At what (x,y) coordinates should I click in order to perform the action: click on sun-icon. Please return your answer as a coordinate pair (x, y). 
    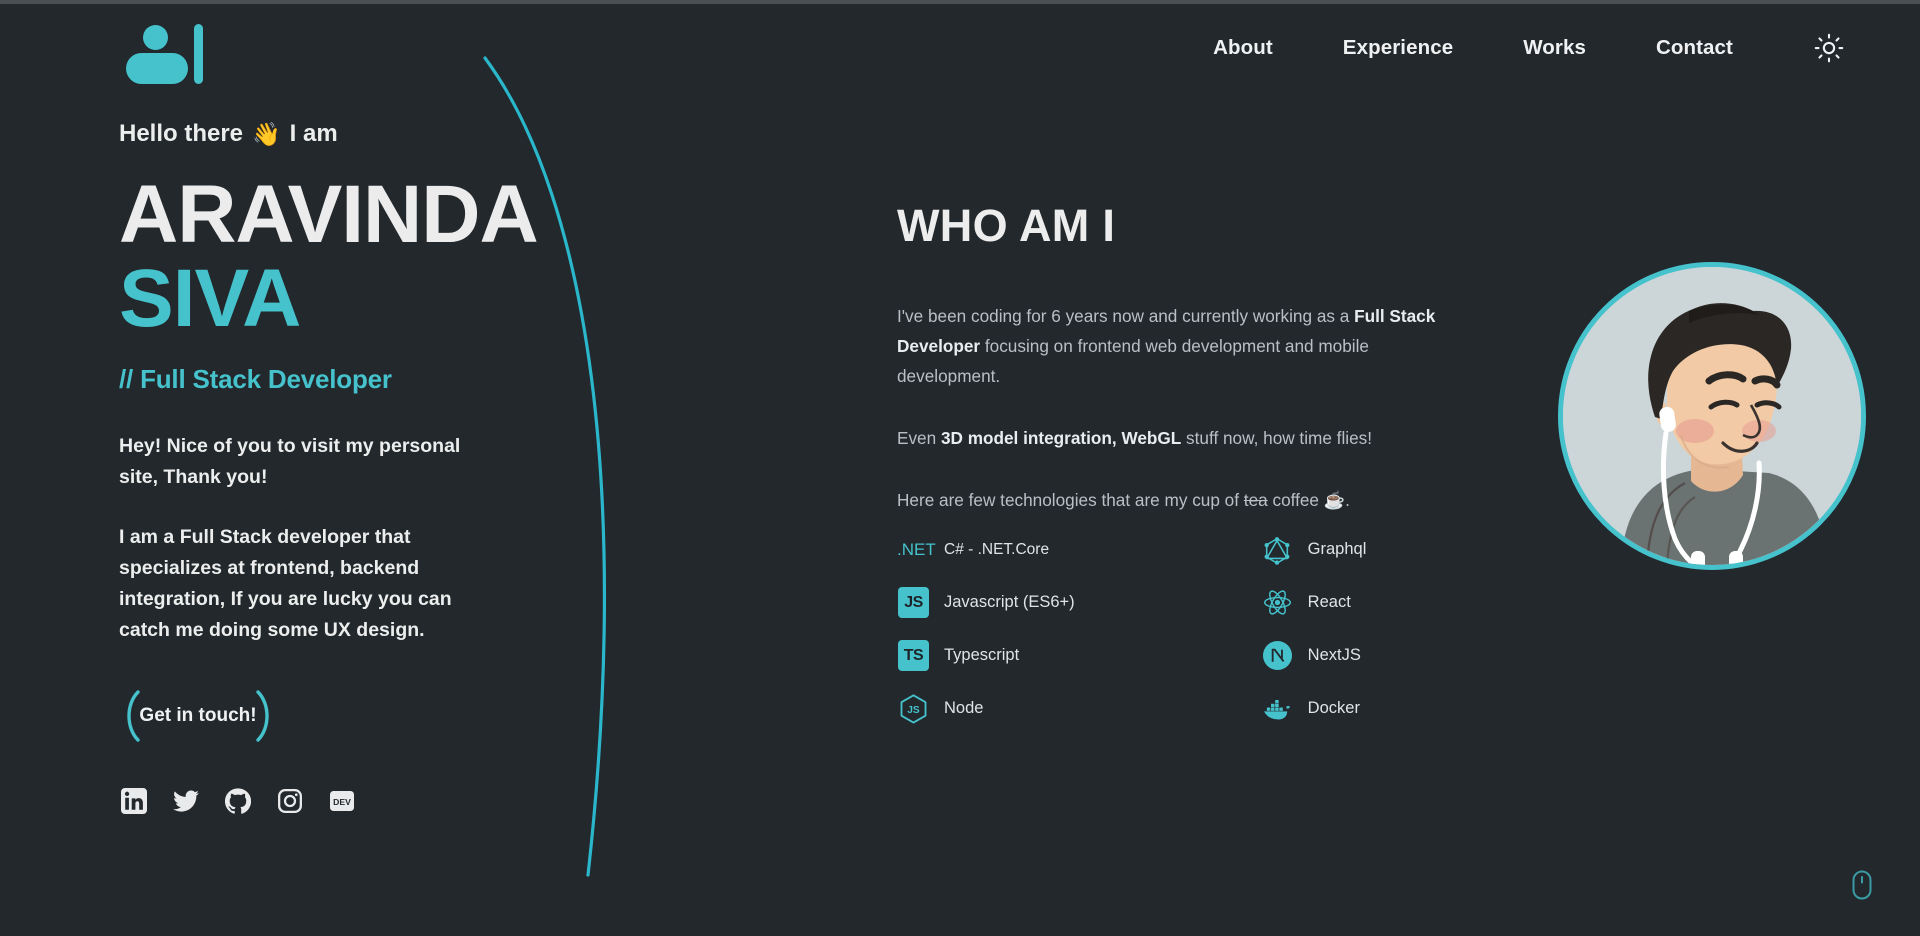
    Looking at the image, I should click on (1829, 48).